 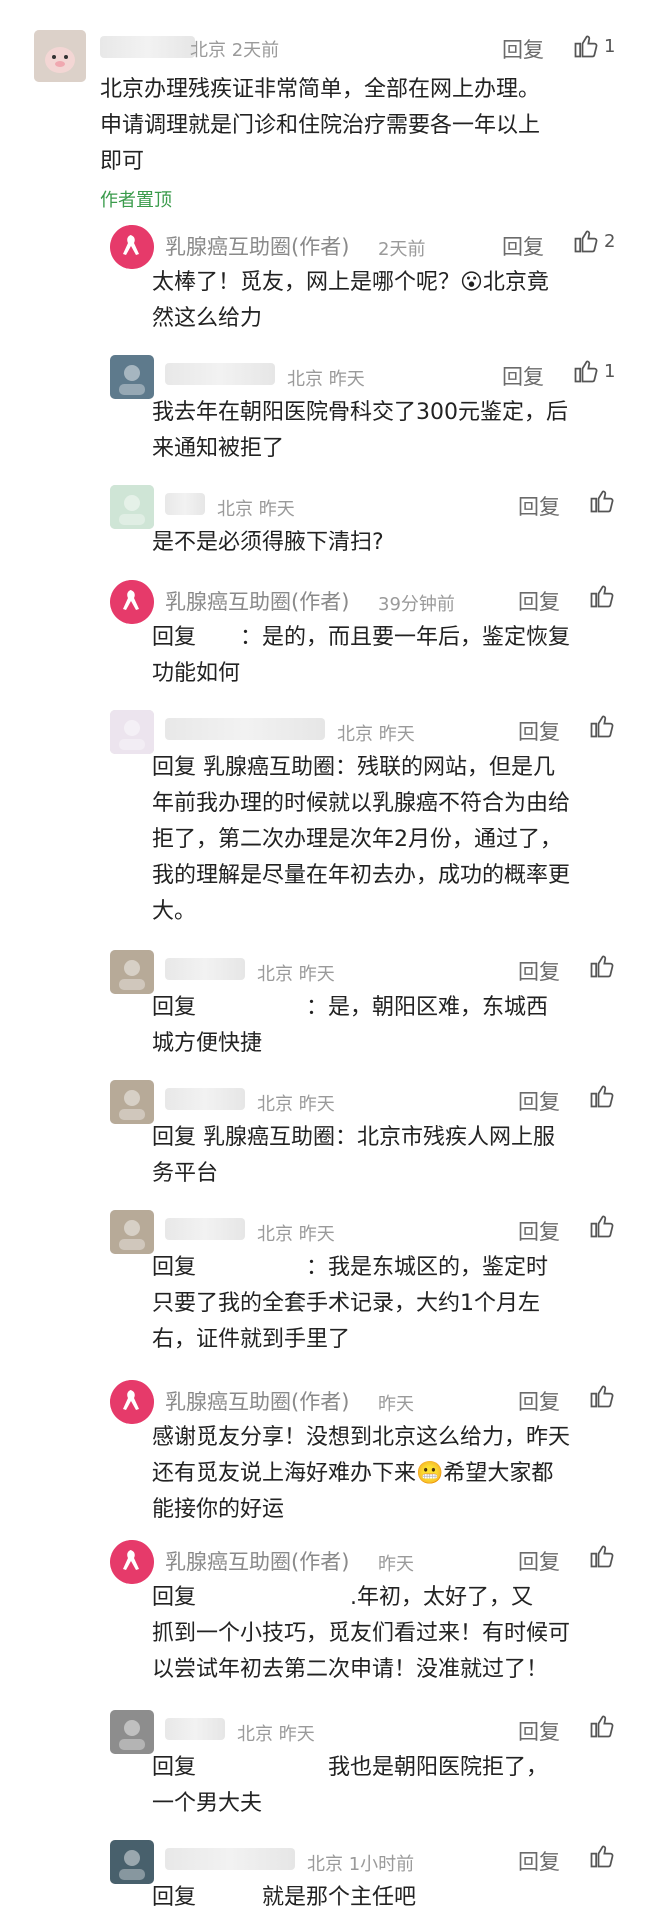 What do you see at coordinates (396, 1404) in the screenshot?
I see `comment-meta: 昨天` at bounding box center [396, 1404].